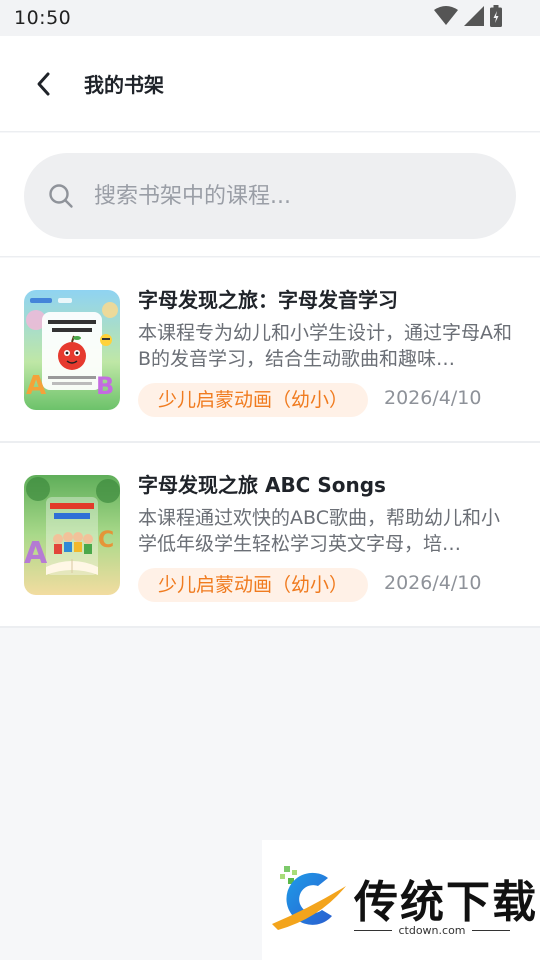  I want to click on search-icon, so click(61, 196).